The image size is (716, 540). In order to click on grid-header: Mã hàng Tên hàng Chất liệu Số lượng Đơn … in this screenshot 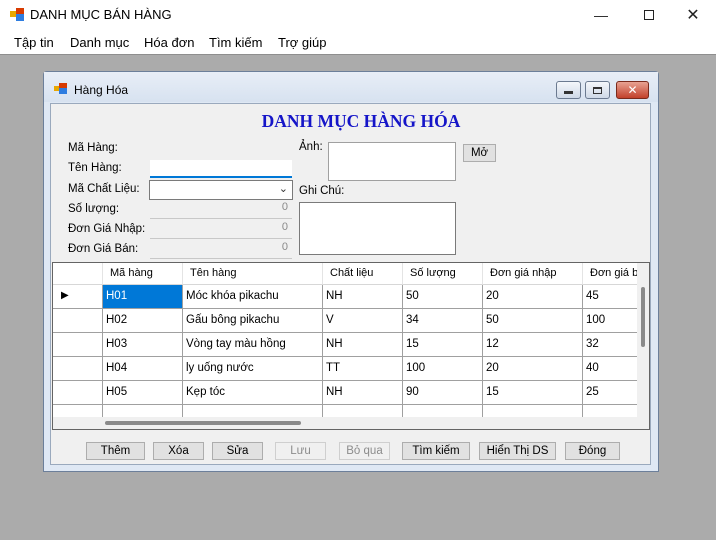, I will do `click(351, 274)`.